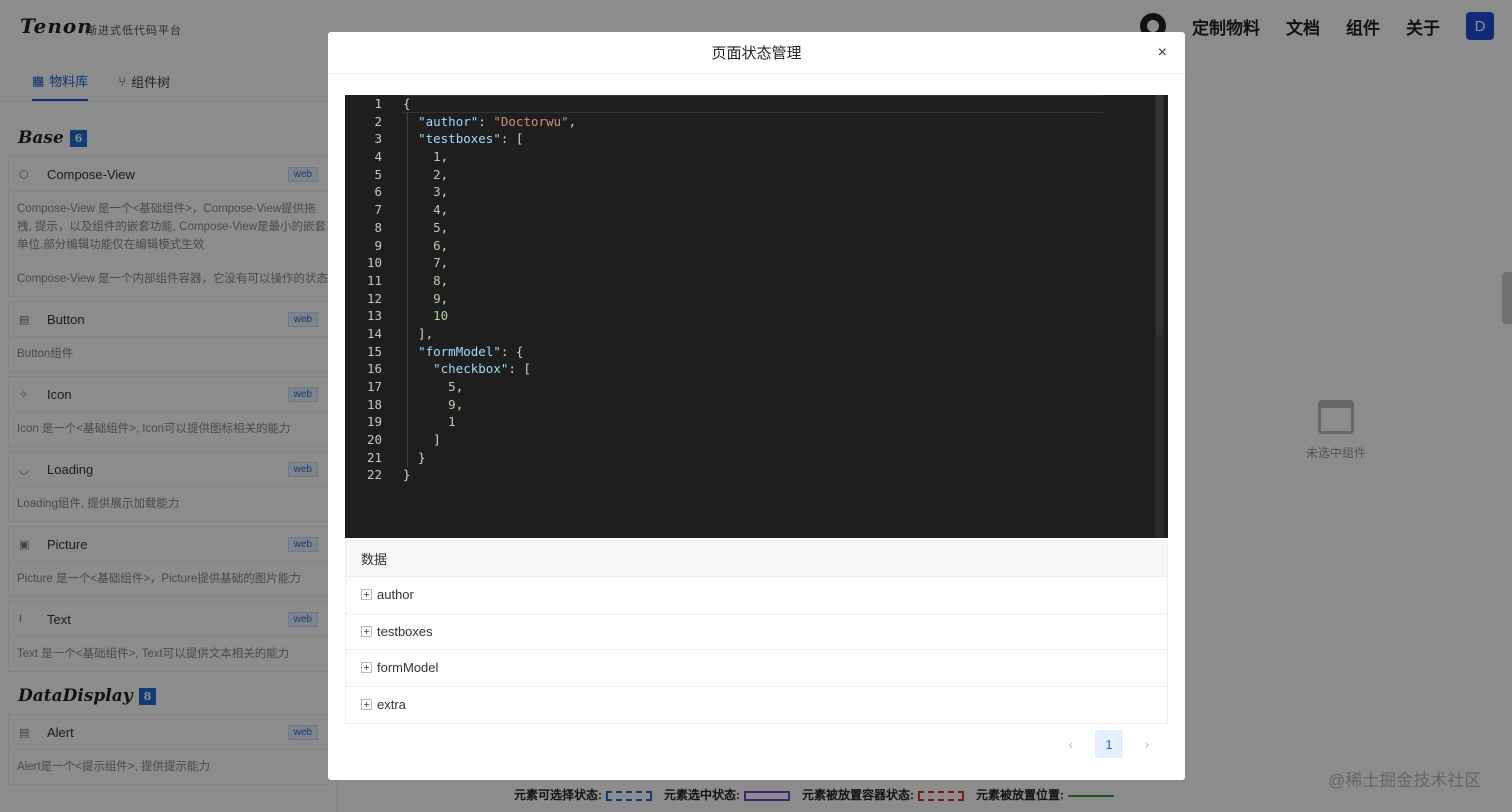 Image resolution: width=1512 pixels, height=812 pixels. I want to click on code-line: 4,, so click(441, 210).